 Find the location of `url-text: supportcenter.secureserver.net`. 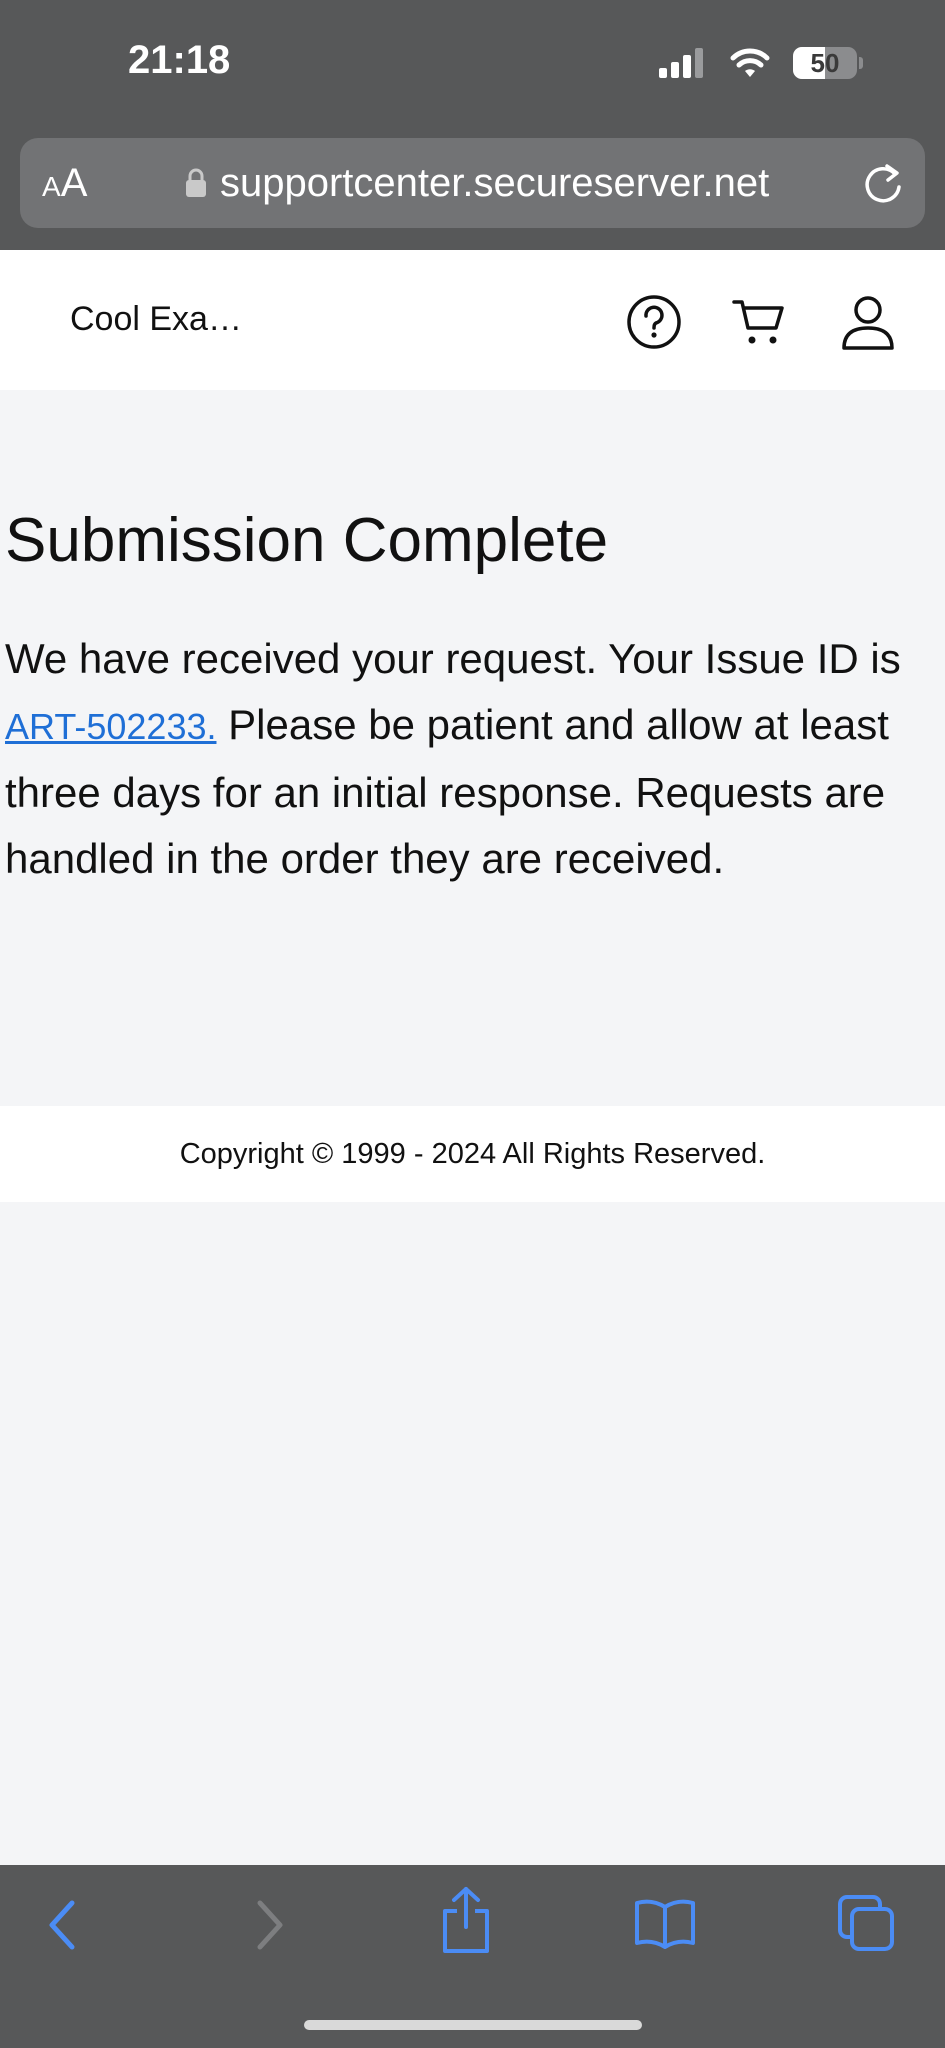

url-text: supportcenter.secureserver.net is located at coordinates (494, 183).